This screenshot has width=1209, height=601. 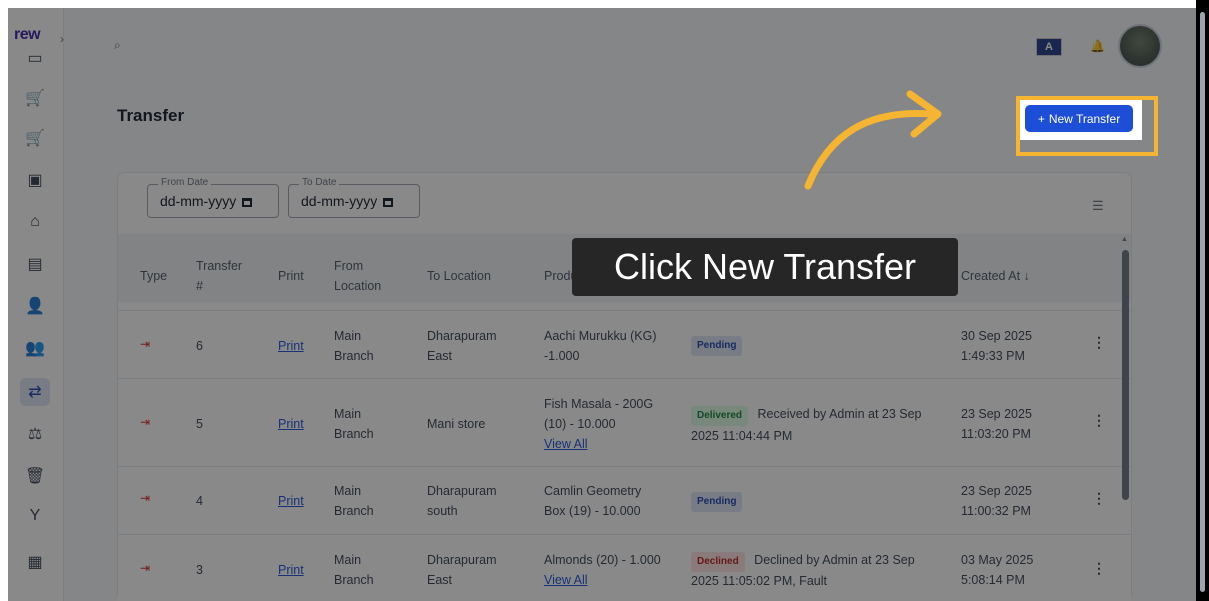 I want to click on flag-label: A, so click(x=1049, y=47).